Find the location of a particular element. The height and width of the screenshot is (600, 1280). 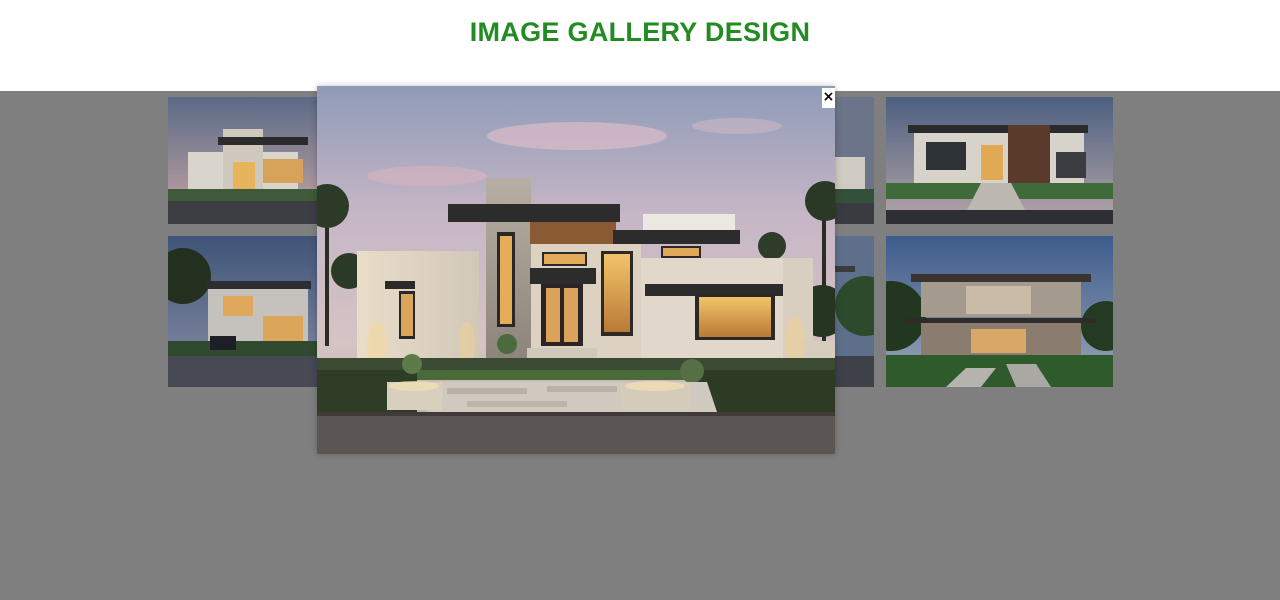

page-title: IMAGE GALLERY DESIGN is located at coordinates (640, 32).